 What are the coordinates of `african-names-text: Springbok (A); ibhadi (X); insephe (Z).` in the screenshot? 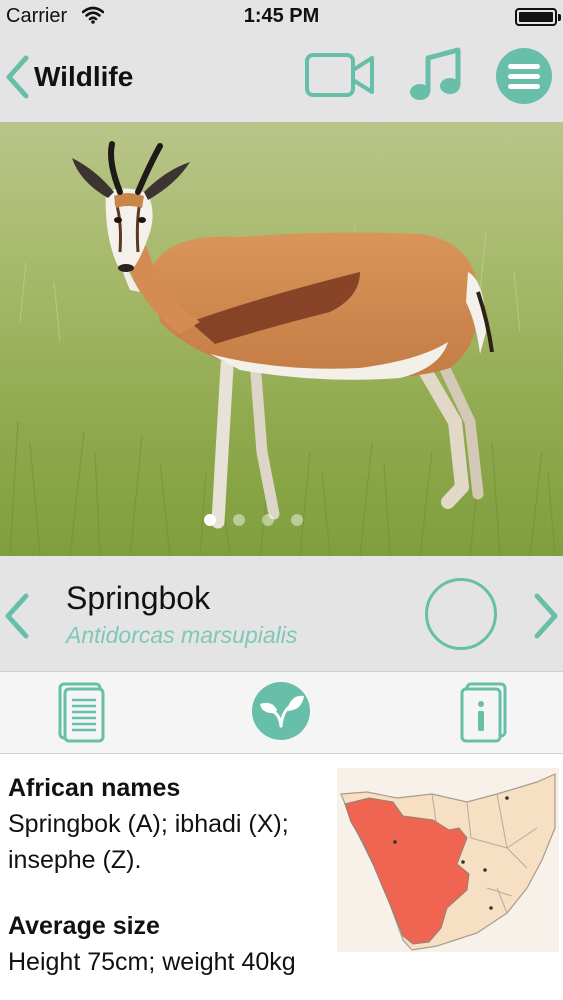 It's located at (148, 842).